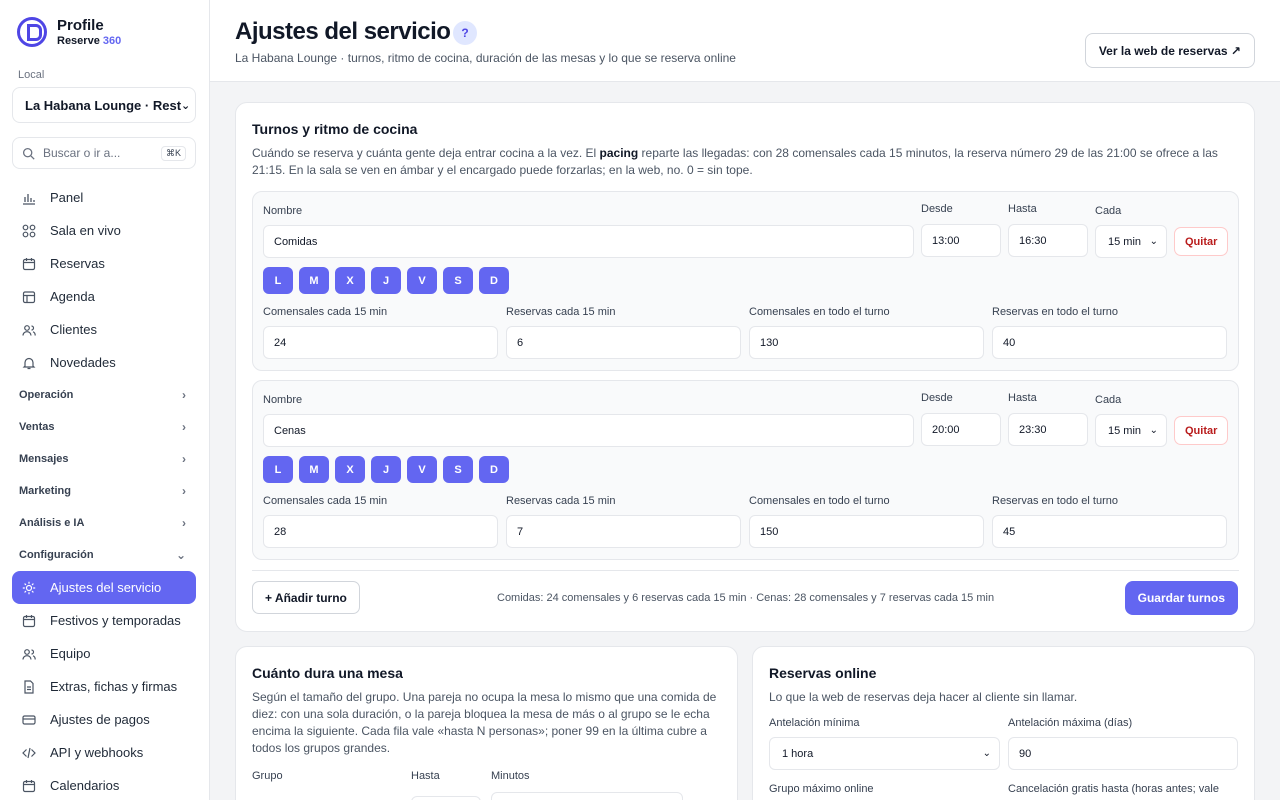 The image size is (1280, 800). What do you see at coordinates (306, 597) in the screenshot?
I see `add-turno-button: + Añadir turno` at bounding box center [306, 597].